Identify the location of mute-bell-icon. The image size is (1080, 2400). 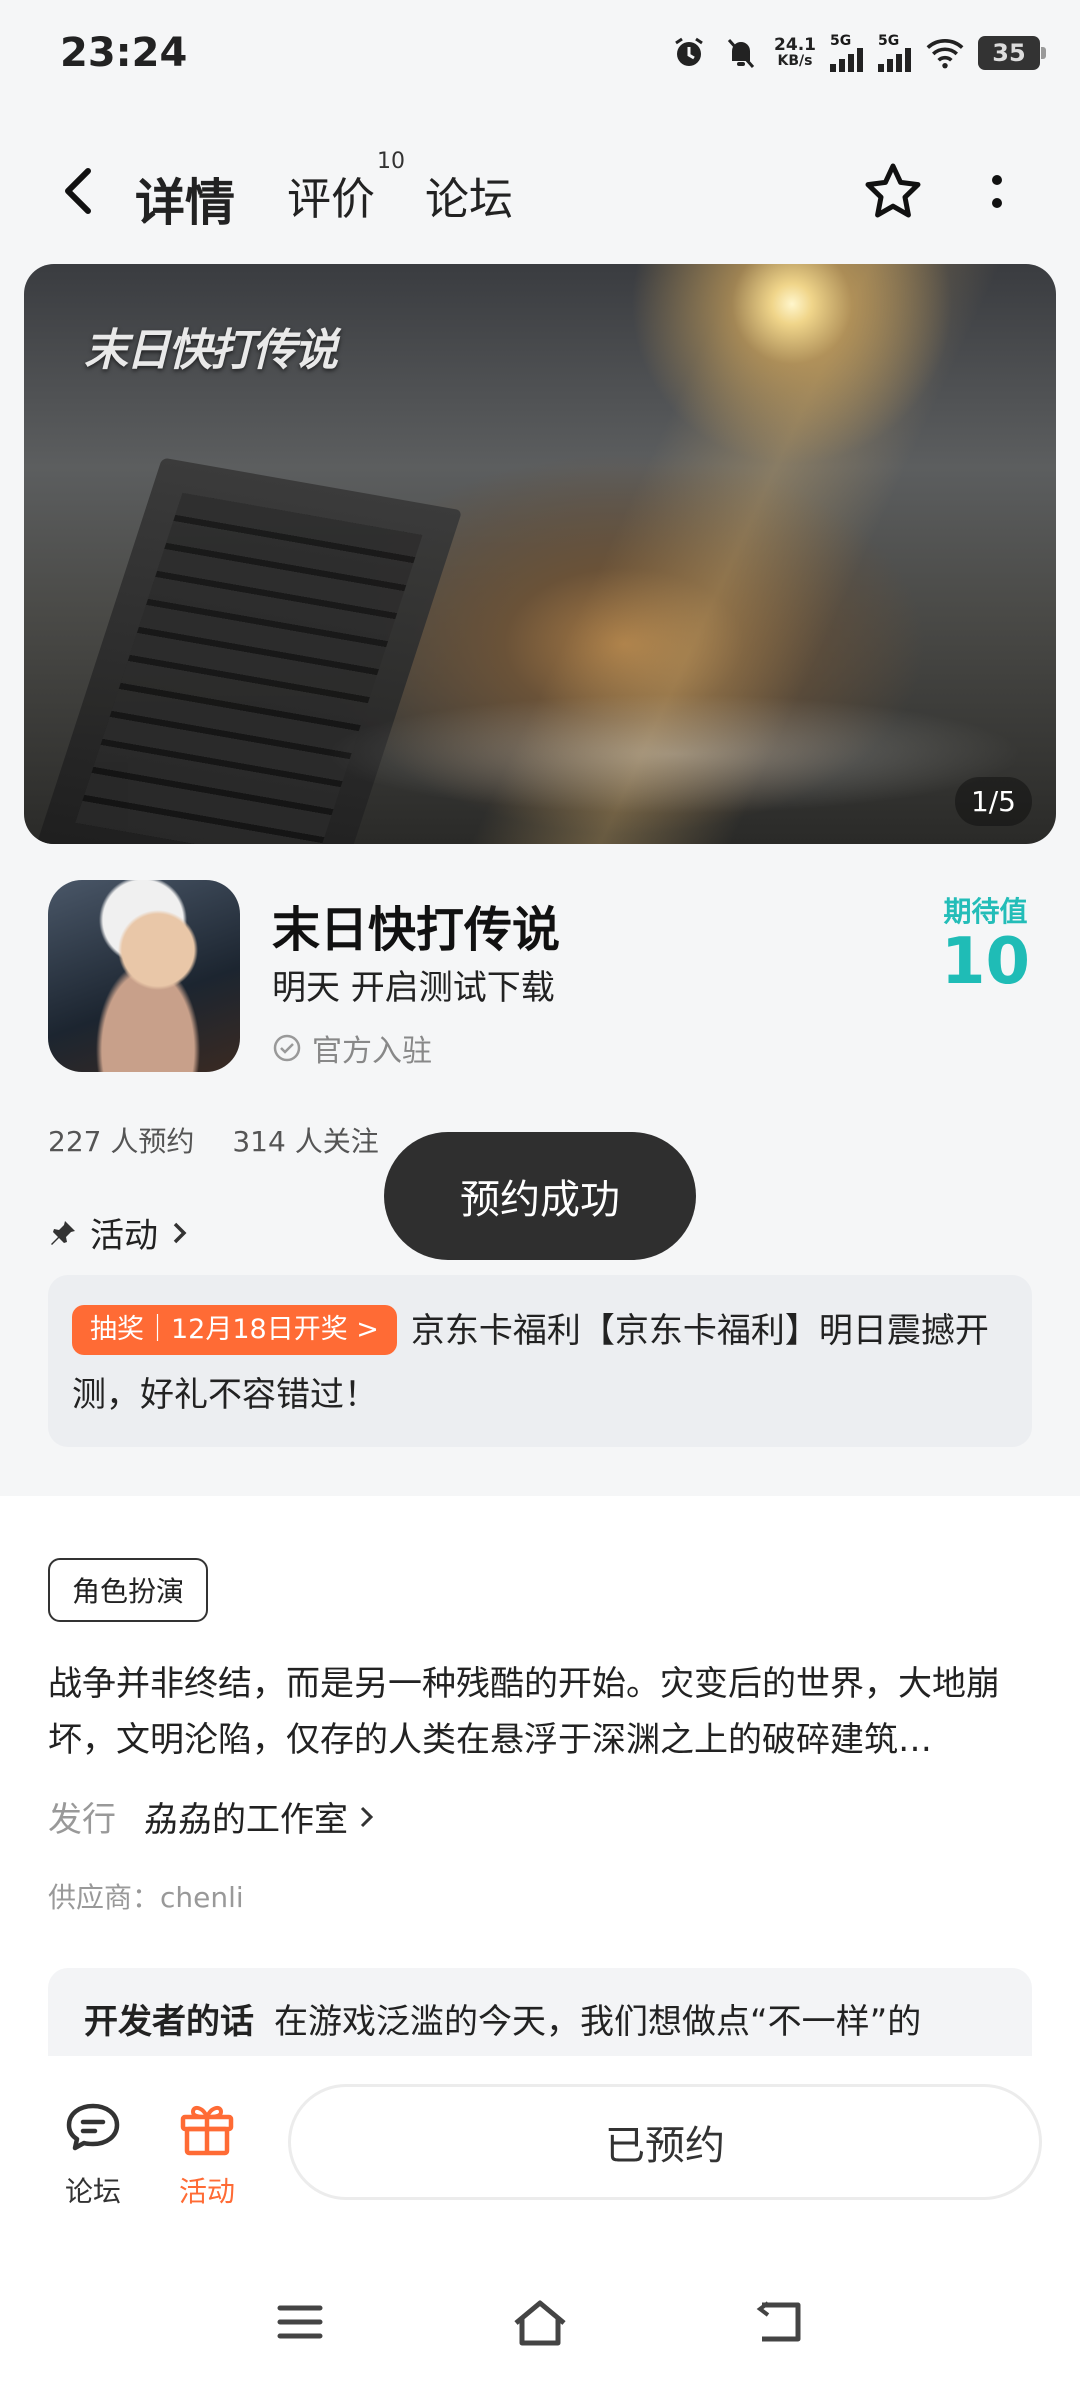
(741, 53).